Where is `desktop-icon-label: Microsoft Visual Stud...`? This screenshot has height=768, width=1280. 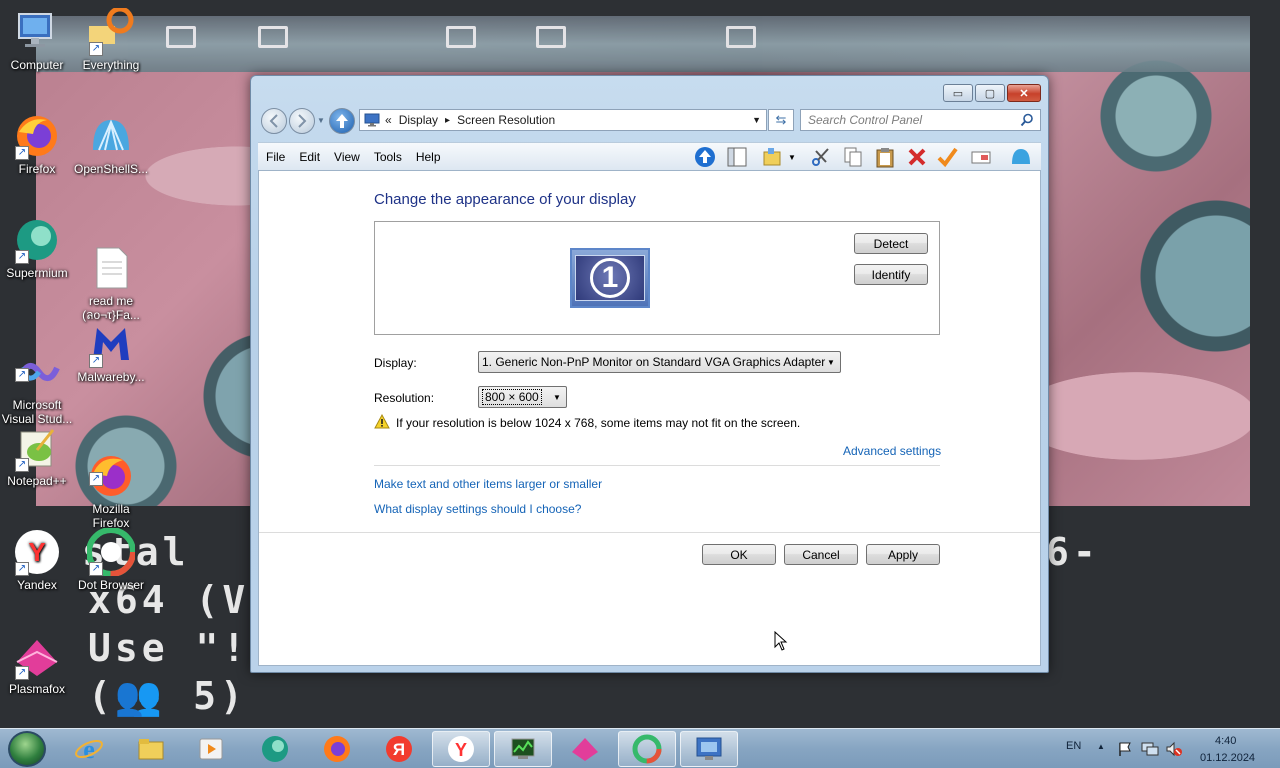 desktop-icon-label: Microsoft Visual Stud... is located at coordinates (37, 412).